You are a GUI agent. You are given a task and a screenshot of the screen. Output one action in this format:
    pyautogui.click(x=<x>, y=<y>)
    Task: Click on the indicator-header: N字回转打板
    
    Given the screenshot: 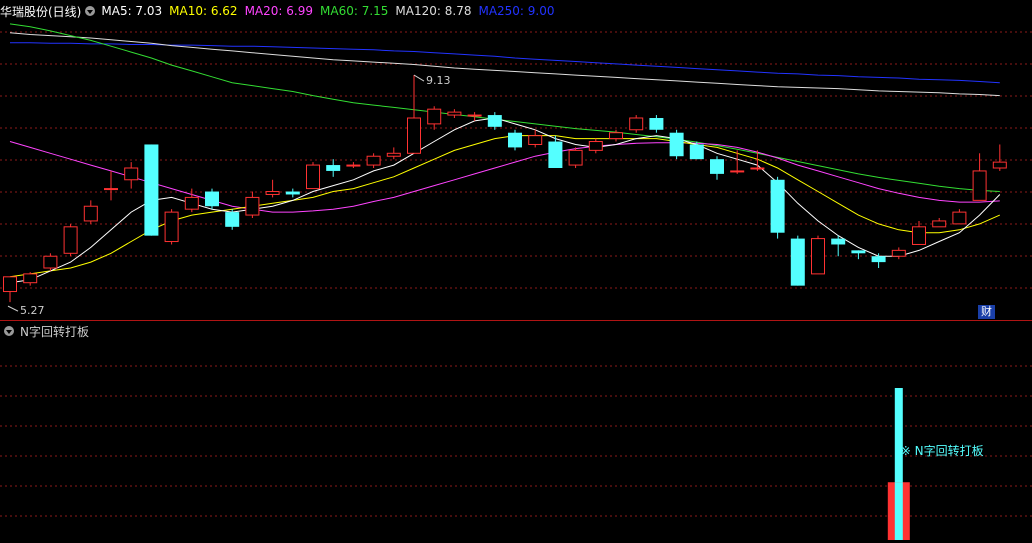 What is the action you would take?
    pyautogui.click(x=48, y=331)
    